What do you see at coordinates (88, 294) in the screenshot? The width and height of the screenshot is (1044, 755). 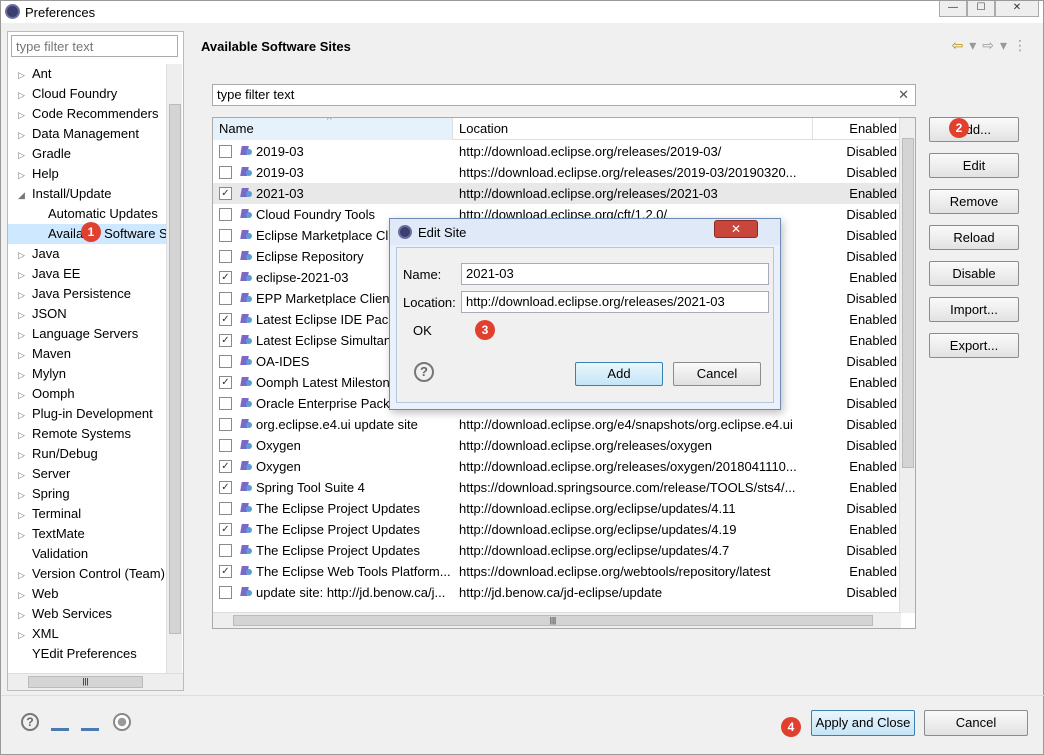 I see `tree-item: ▷ Java Persistence` at bounding box center [88, 294].